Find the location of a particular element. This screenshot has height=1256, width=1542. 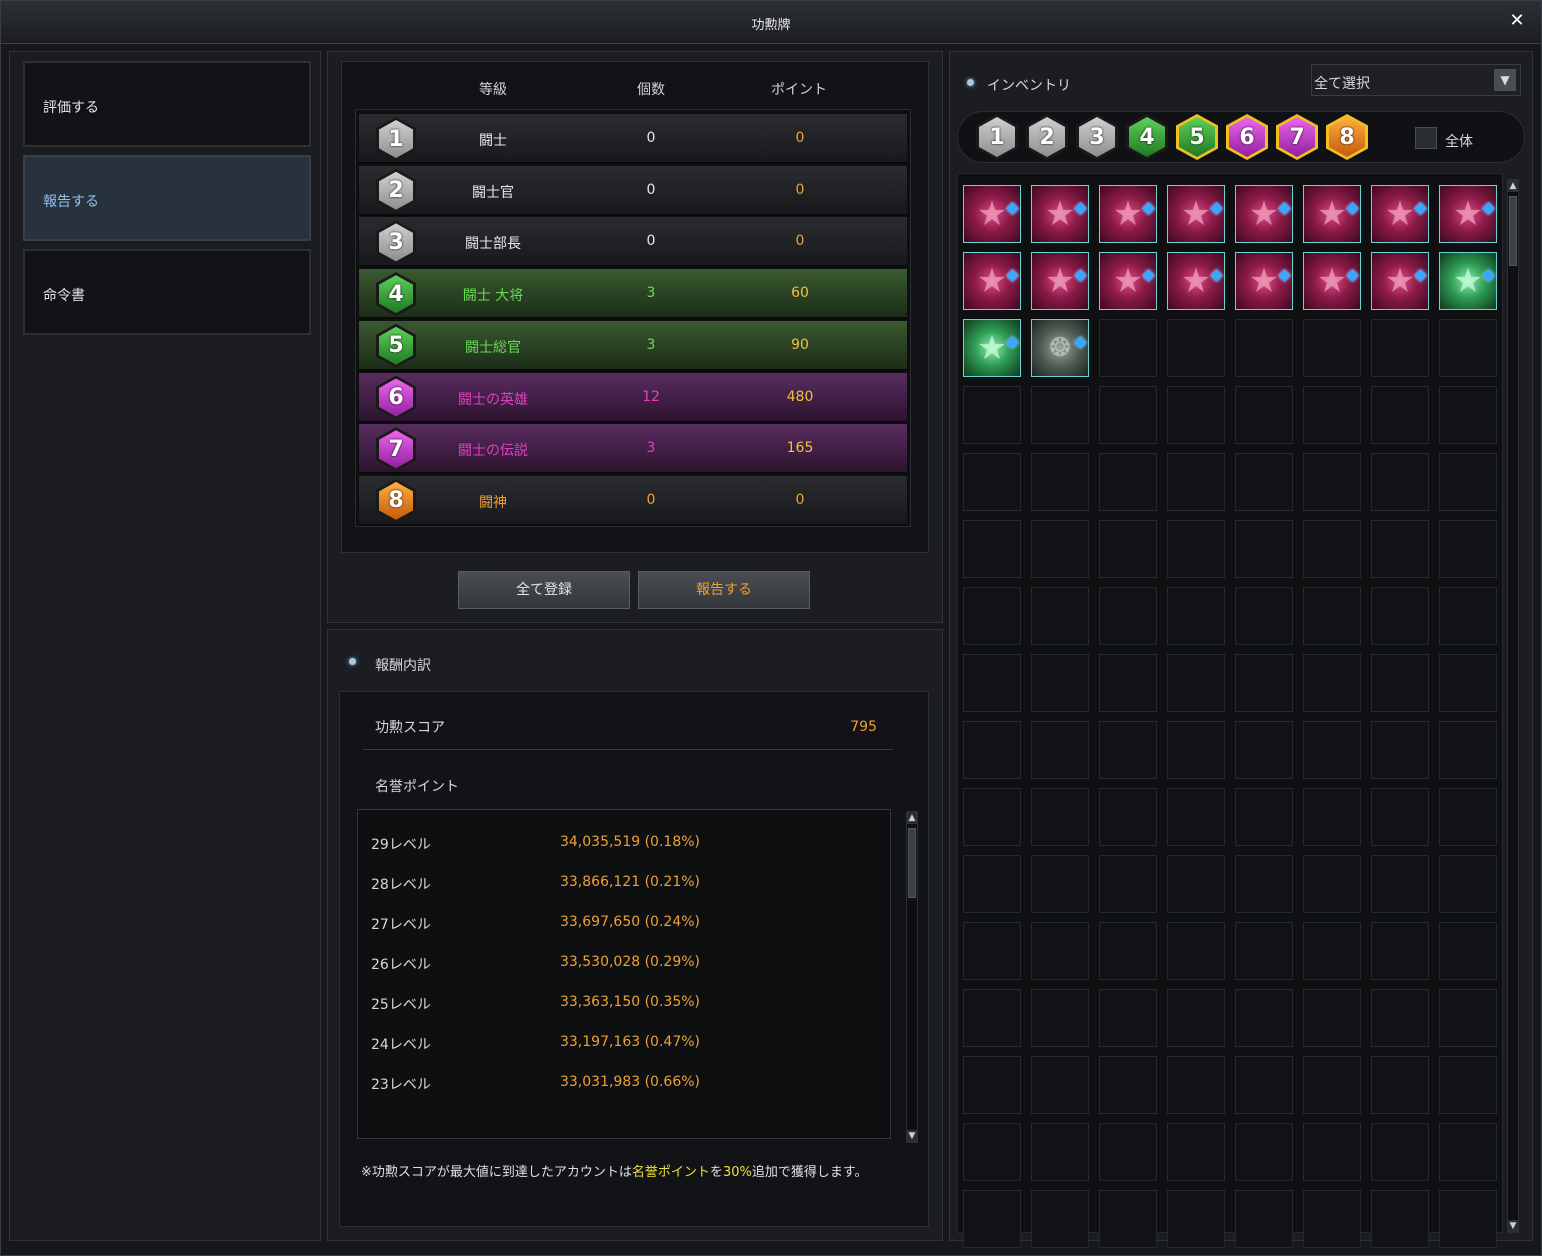

close-icon: ✕ is located at coordinates (1517, 21).